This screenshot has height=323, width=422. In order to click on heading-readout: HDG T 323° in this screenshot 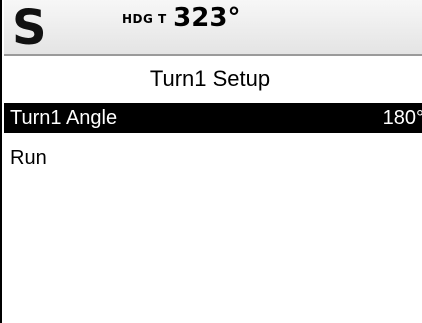, I will do `click(181, 18)`.